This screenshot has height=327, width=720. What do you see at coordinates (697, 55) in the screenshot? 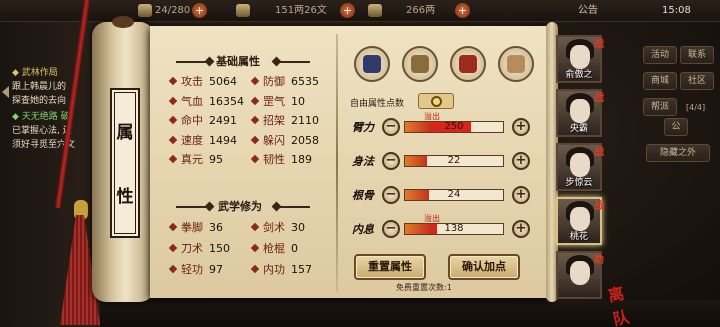
I see `contacts-button: 联系` at bounding box center [697, 55].